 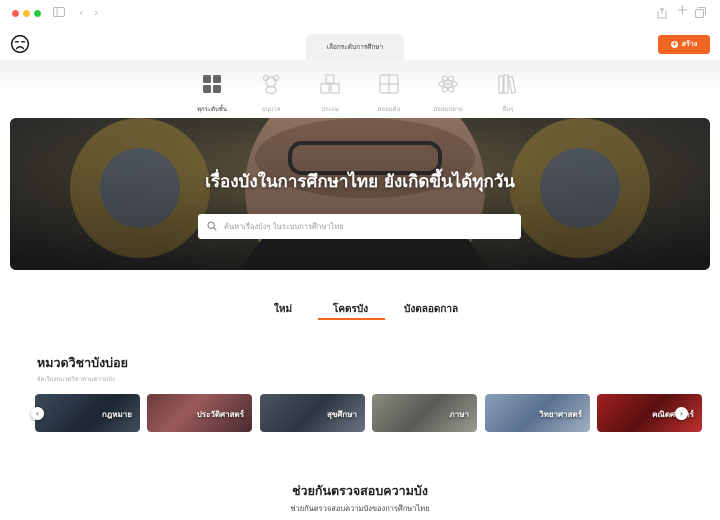 I want to click on tab-all-time: บังตลอดกาล, so click(x=431, y=309).